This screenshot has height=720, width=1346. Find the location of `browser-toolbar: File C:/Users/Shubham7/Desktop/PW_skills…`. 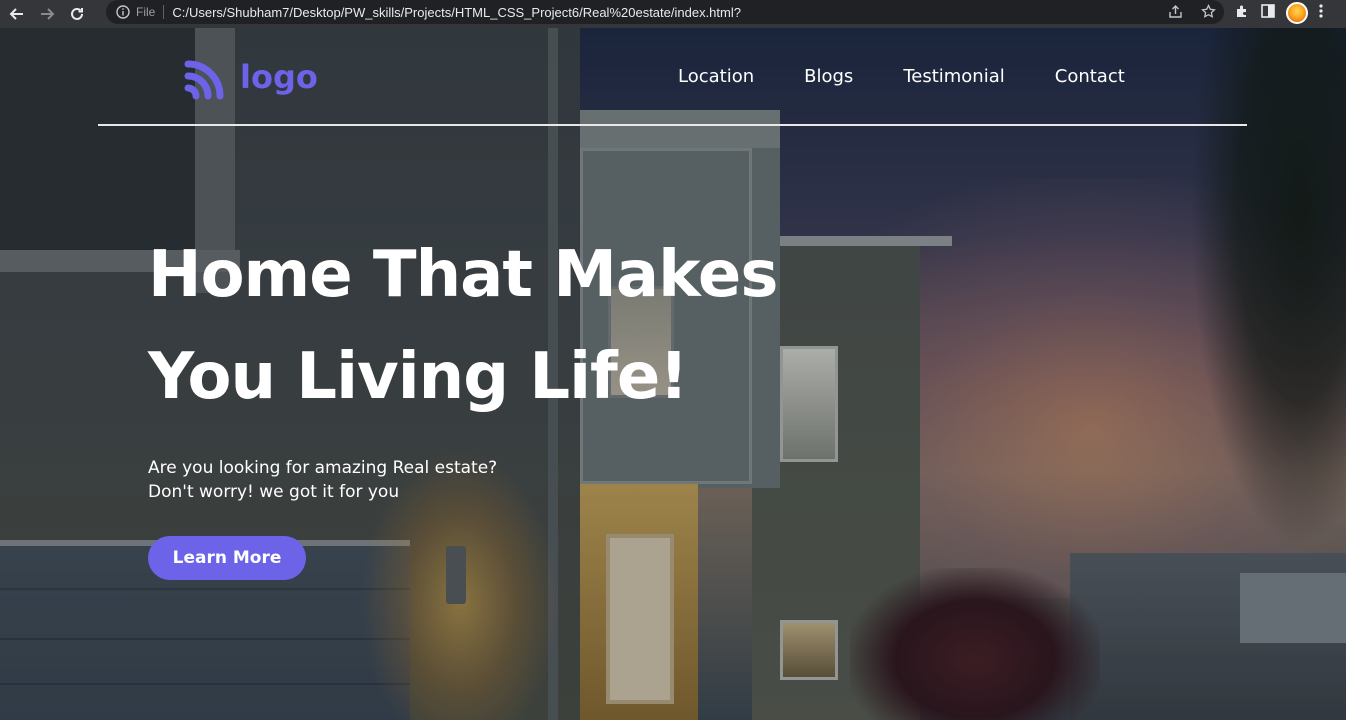

browser-toolbar: File C:/Users/Shubham7/Desktop/PW_skills… is located at coordinates (673, 14).